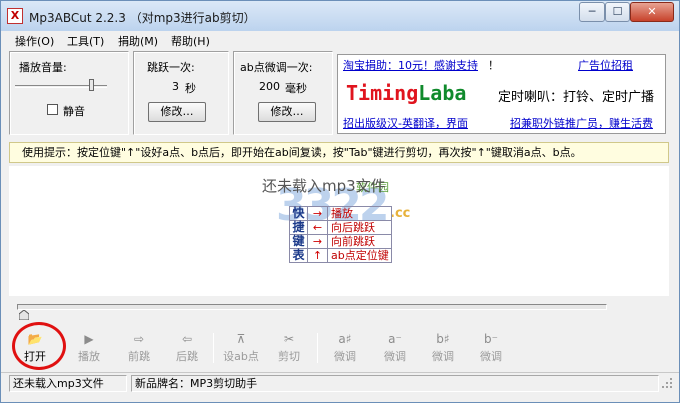 The image size is (680, 403). What do you see at coordinates (39, 346) in the screenshot?
I see `open-highlight-ring` at bounding box center [39, 346].